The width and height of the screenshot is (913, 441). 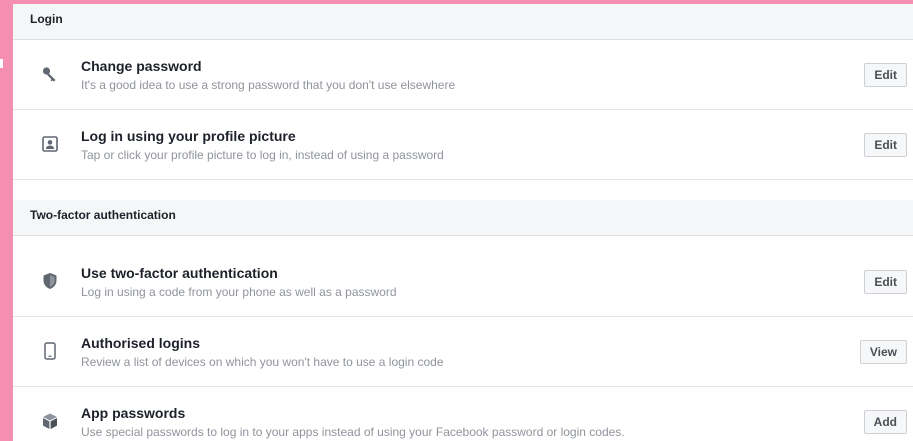 I want to click on shield-icon, so click(x=50, y=281).